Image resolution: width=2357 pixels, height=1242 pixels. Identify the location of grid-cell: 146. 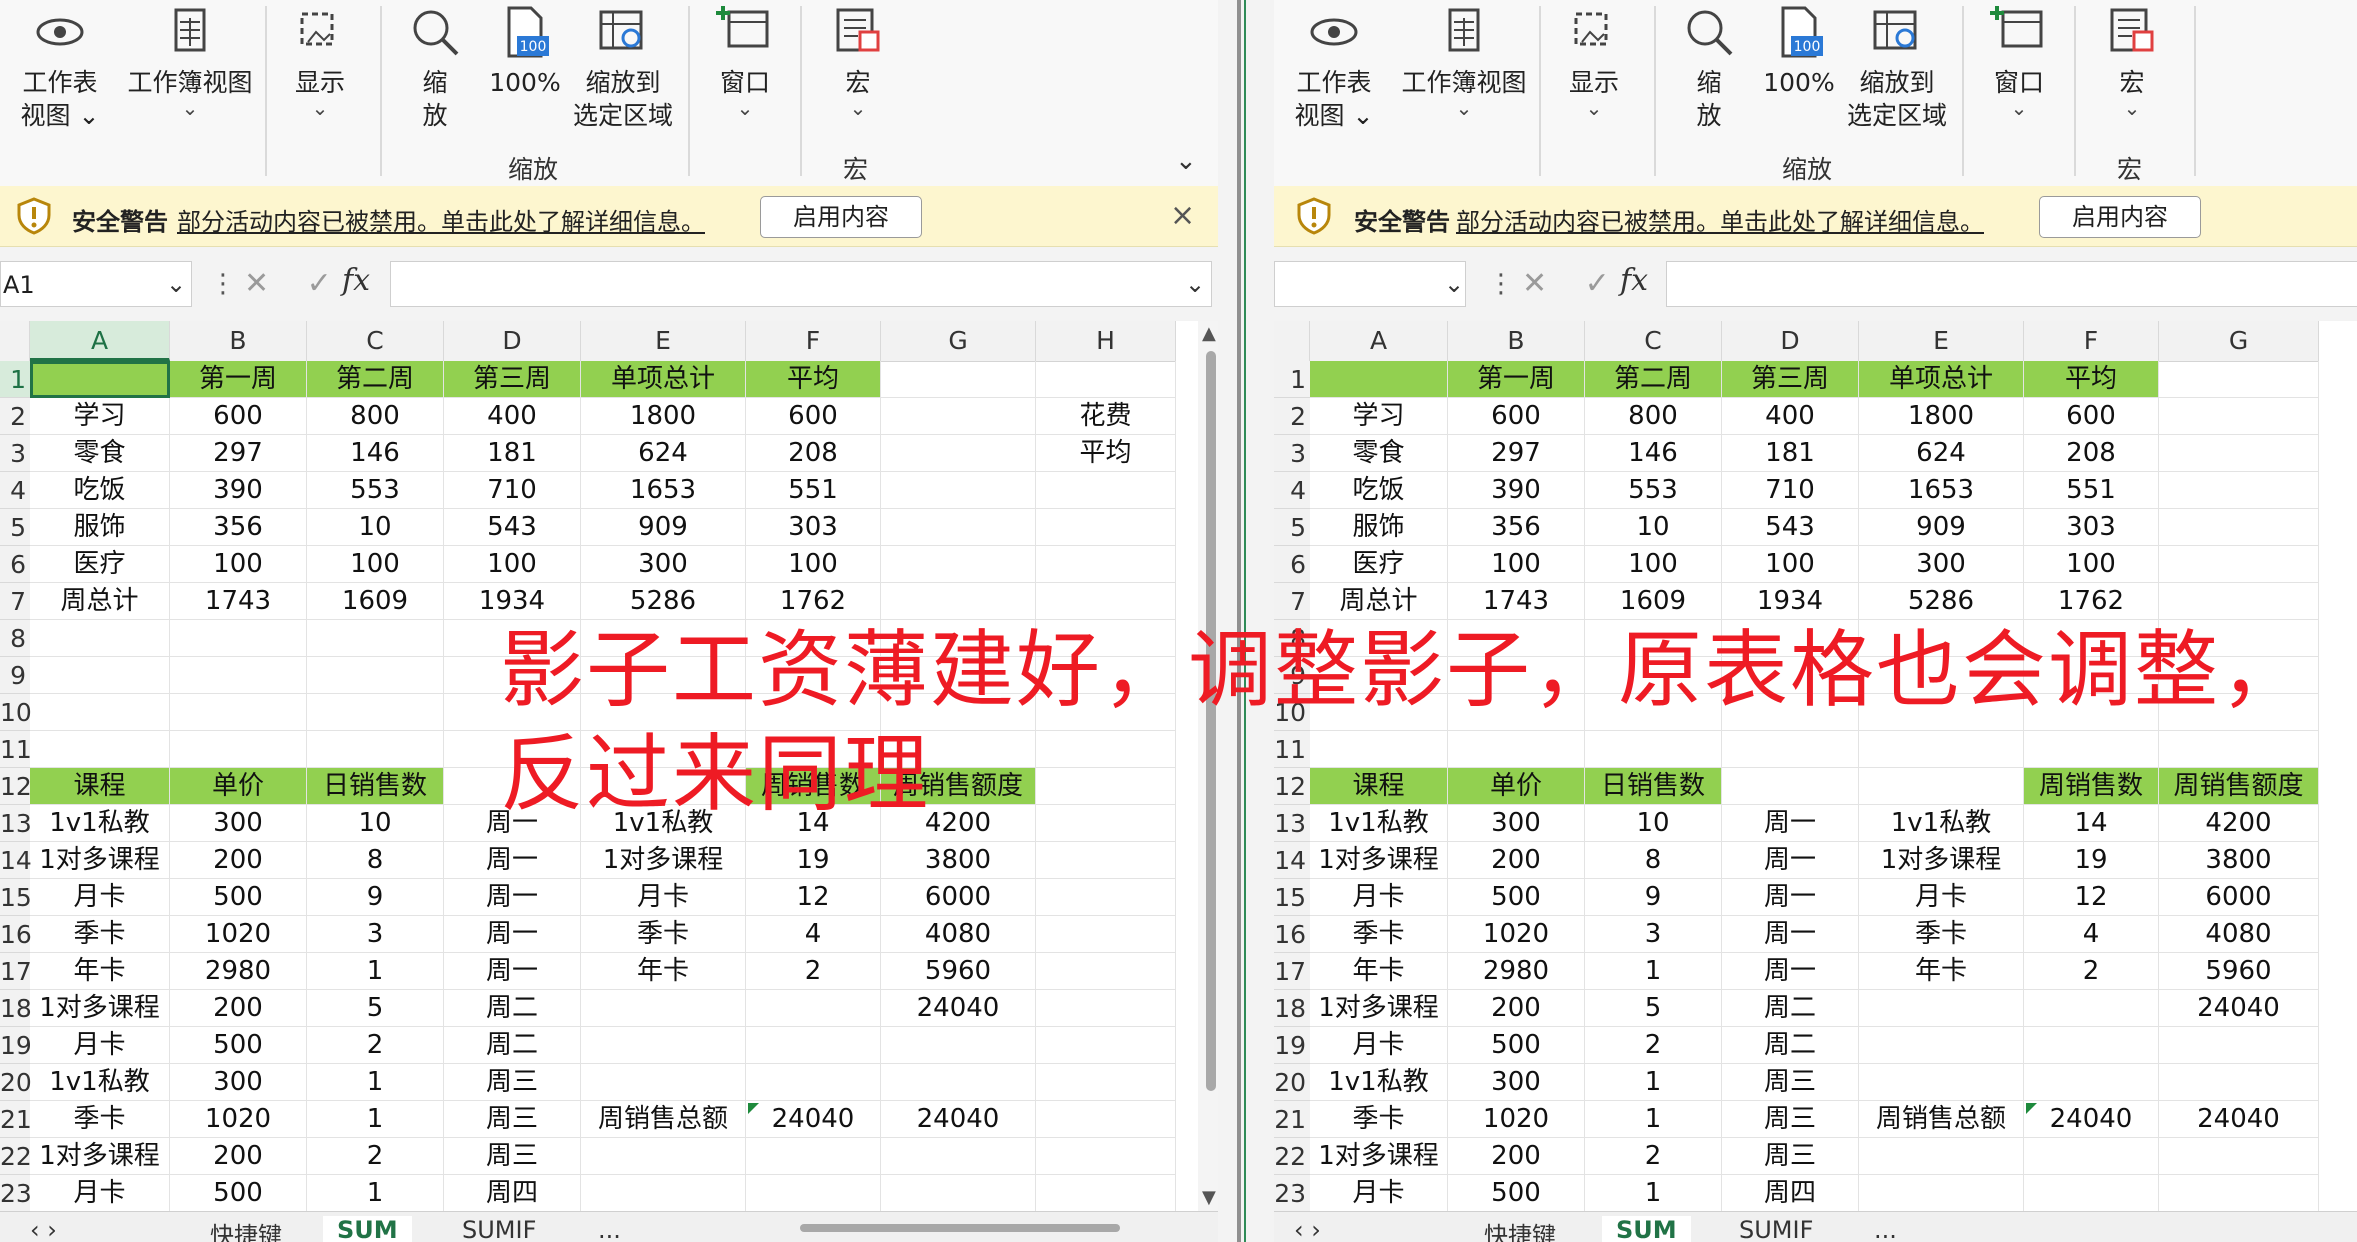
(1653, 453).